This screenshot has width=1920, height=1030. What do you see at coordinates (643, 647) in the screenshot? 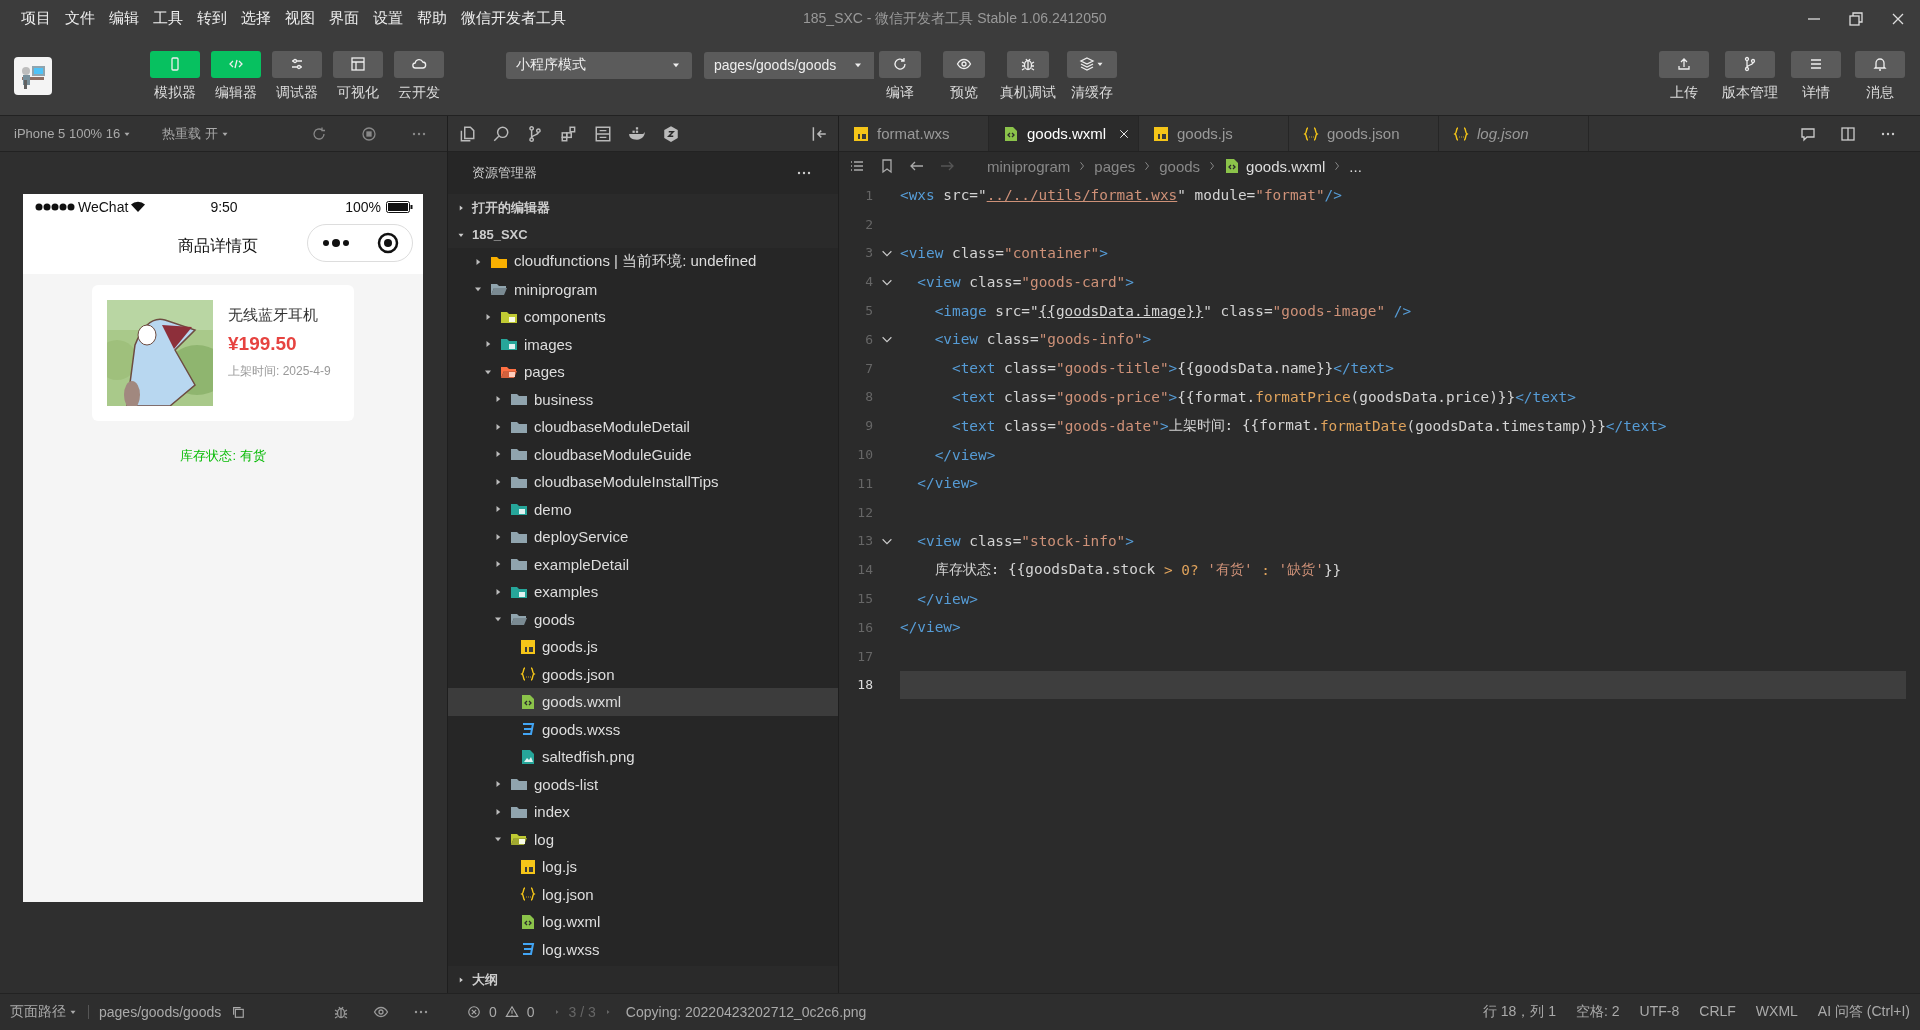
I see `tree-item: goods.js` at bounding box center [643, 647].